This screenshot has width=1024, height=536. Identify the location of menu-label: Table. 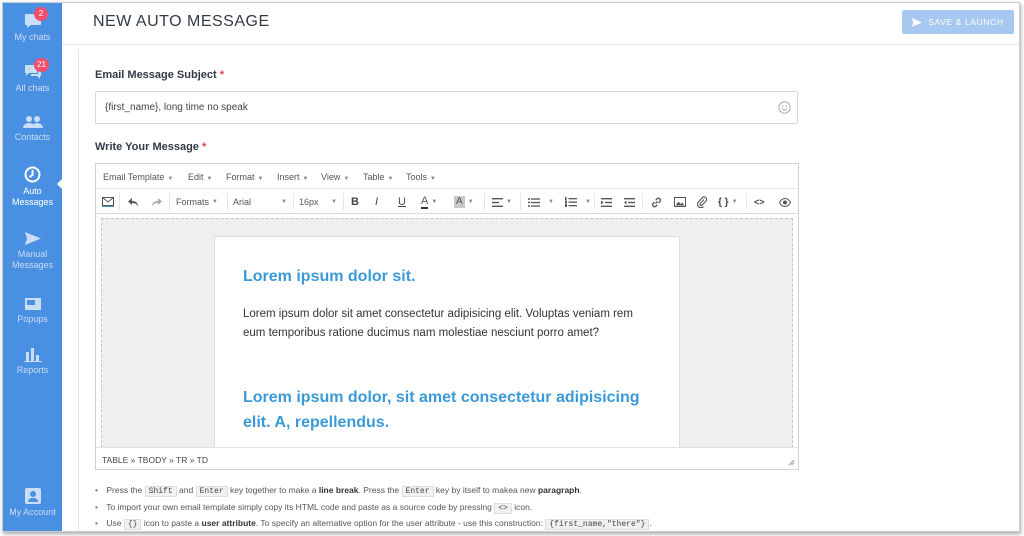
(374, 177).